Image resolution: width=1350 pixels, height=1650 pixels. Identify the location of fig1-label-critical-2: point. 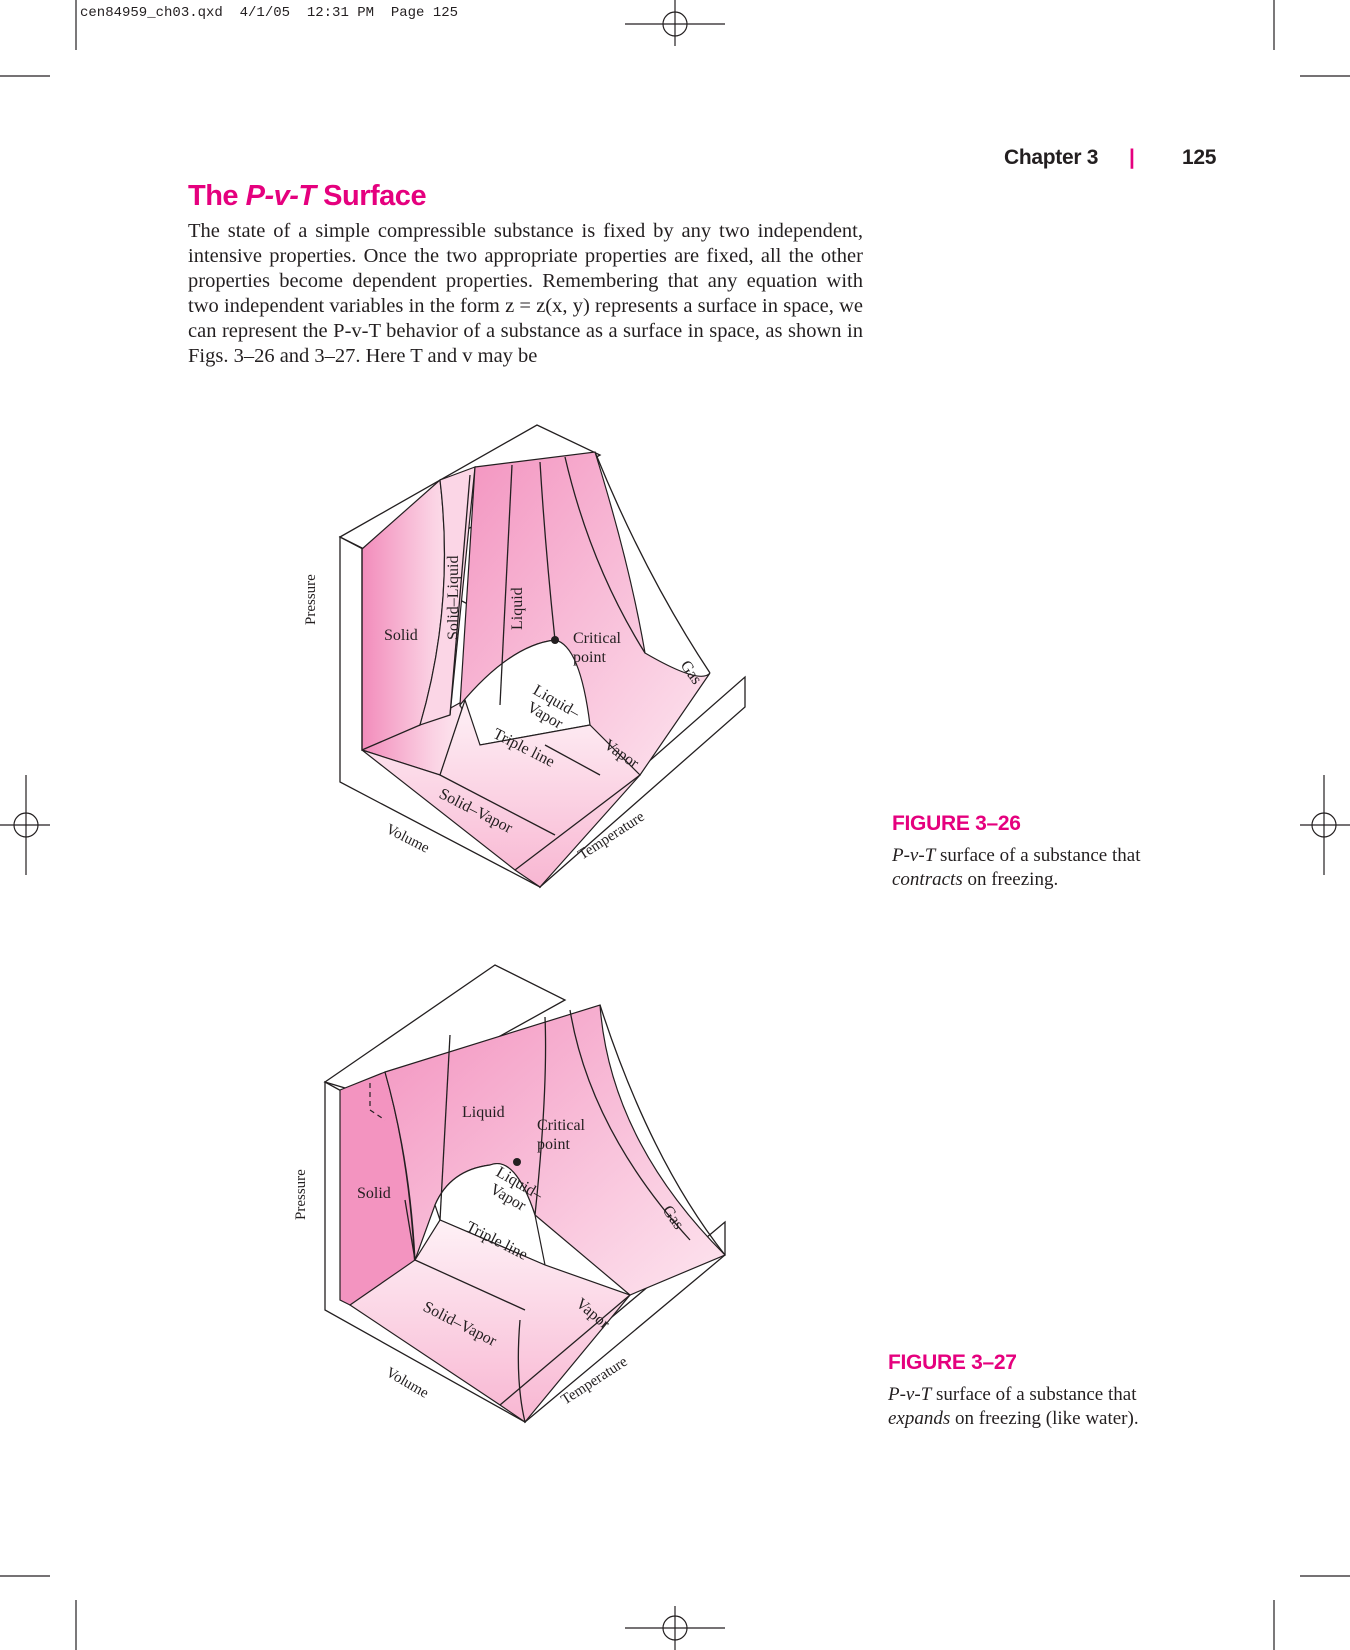
(589, 657).